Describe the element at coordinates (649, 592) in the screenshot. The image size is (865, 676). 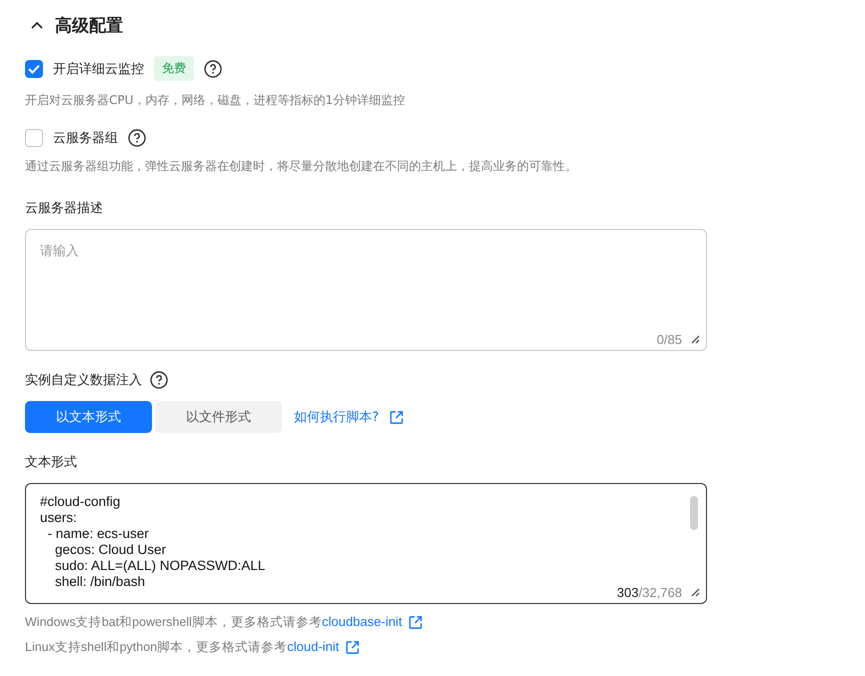
I see `character-counter: 303/32,768` at that location.